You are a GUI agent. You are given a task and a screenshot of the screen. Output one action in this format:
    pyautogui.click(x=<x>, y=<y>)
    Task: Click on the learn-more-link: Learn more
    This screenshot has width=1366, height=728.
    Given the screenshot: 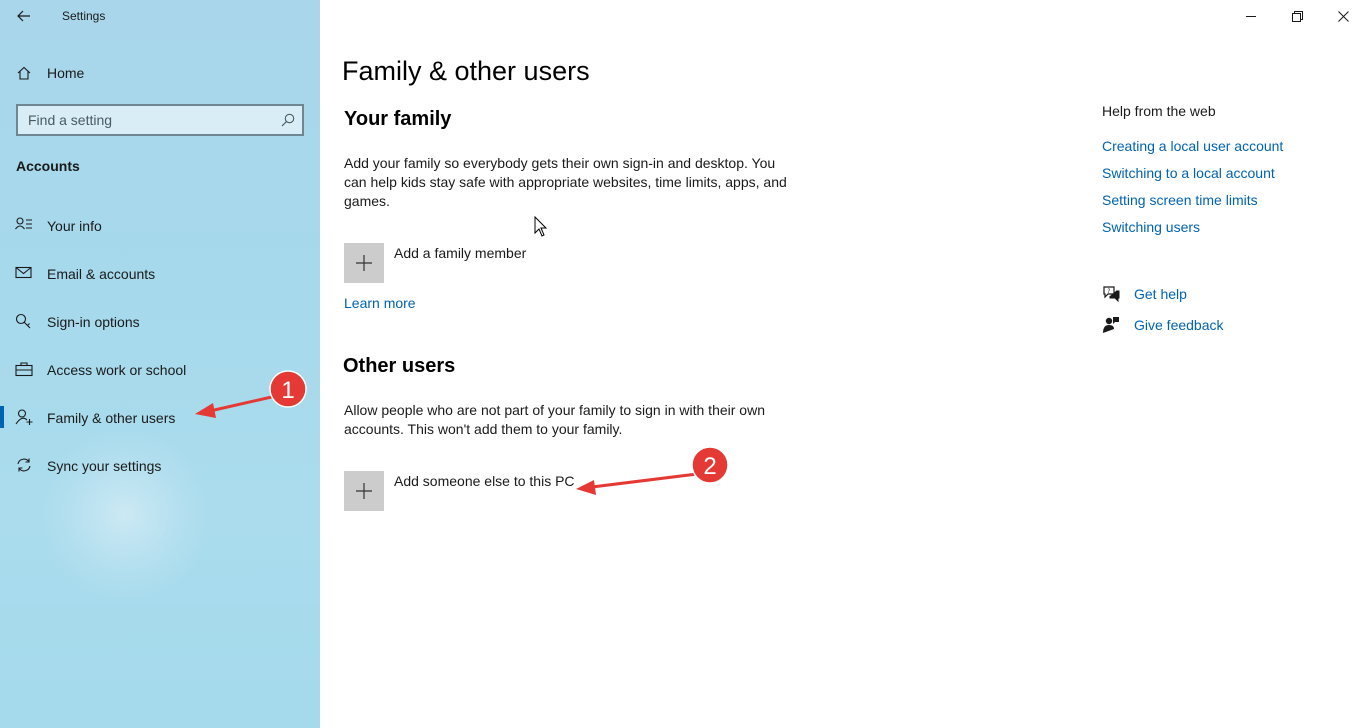 What is the action you would take?
    pyautogui.click(x=380, y=303)
    